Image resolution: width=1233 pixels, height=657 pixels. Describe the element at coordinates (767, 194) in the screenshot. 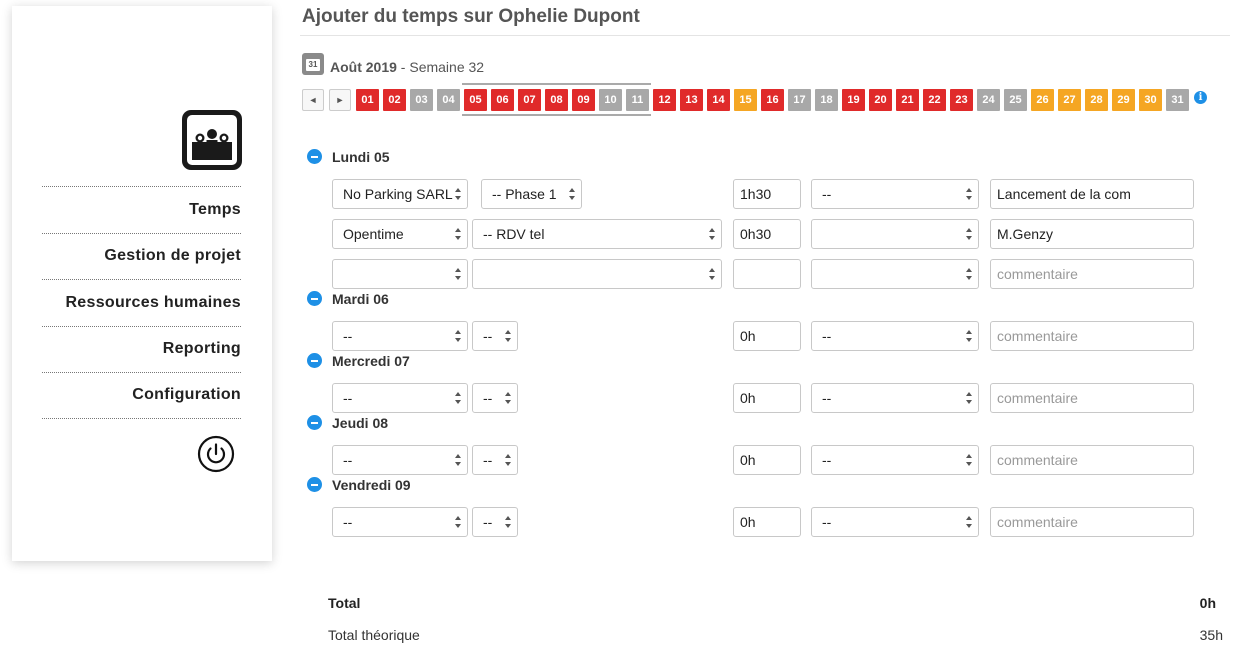

I see `duration-input: 1h30` at that location.